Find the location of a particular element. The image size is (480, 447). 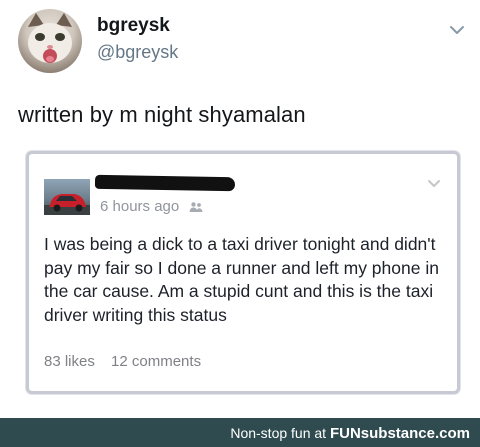

watermark-footer: Non-stop fun at FUNsubstance.com is located at coordinates (240, 432).